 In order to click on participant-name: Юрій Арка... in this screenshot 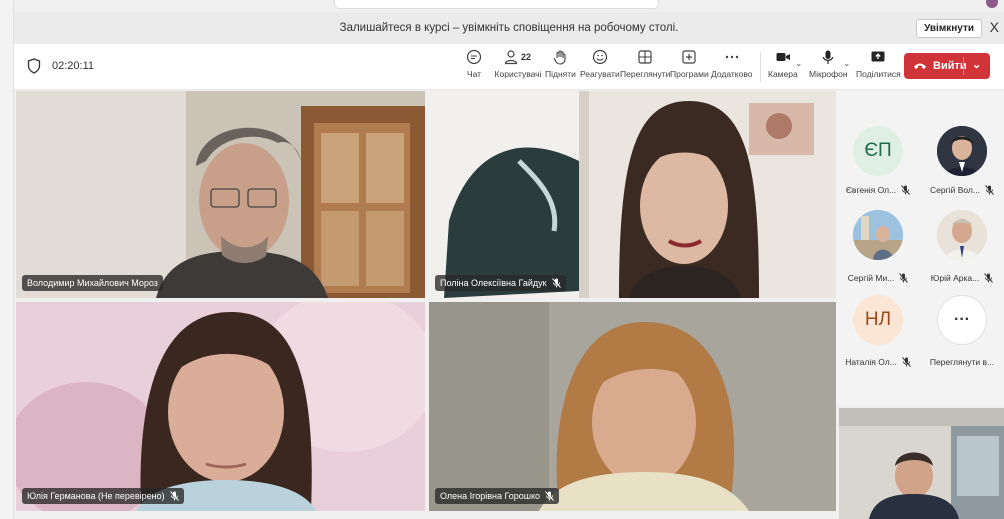, I will do `click(955, 278)`.